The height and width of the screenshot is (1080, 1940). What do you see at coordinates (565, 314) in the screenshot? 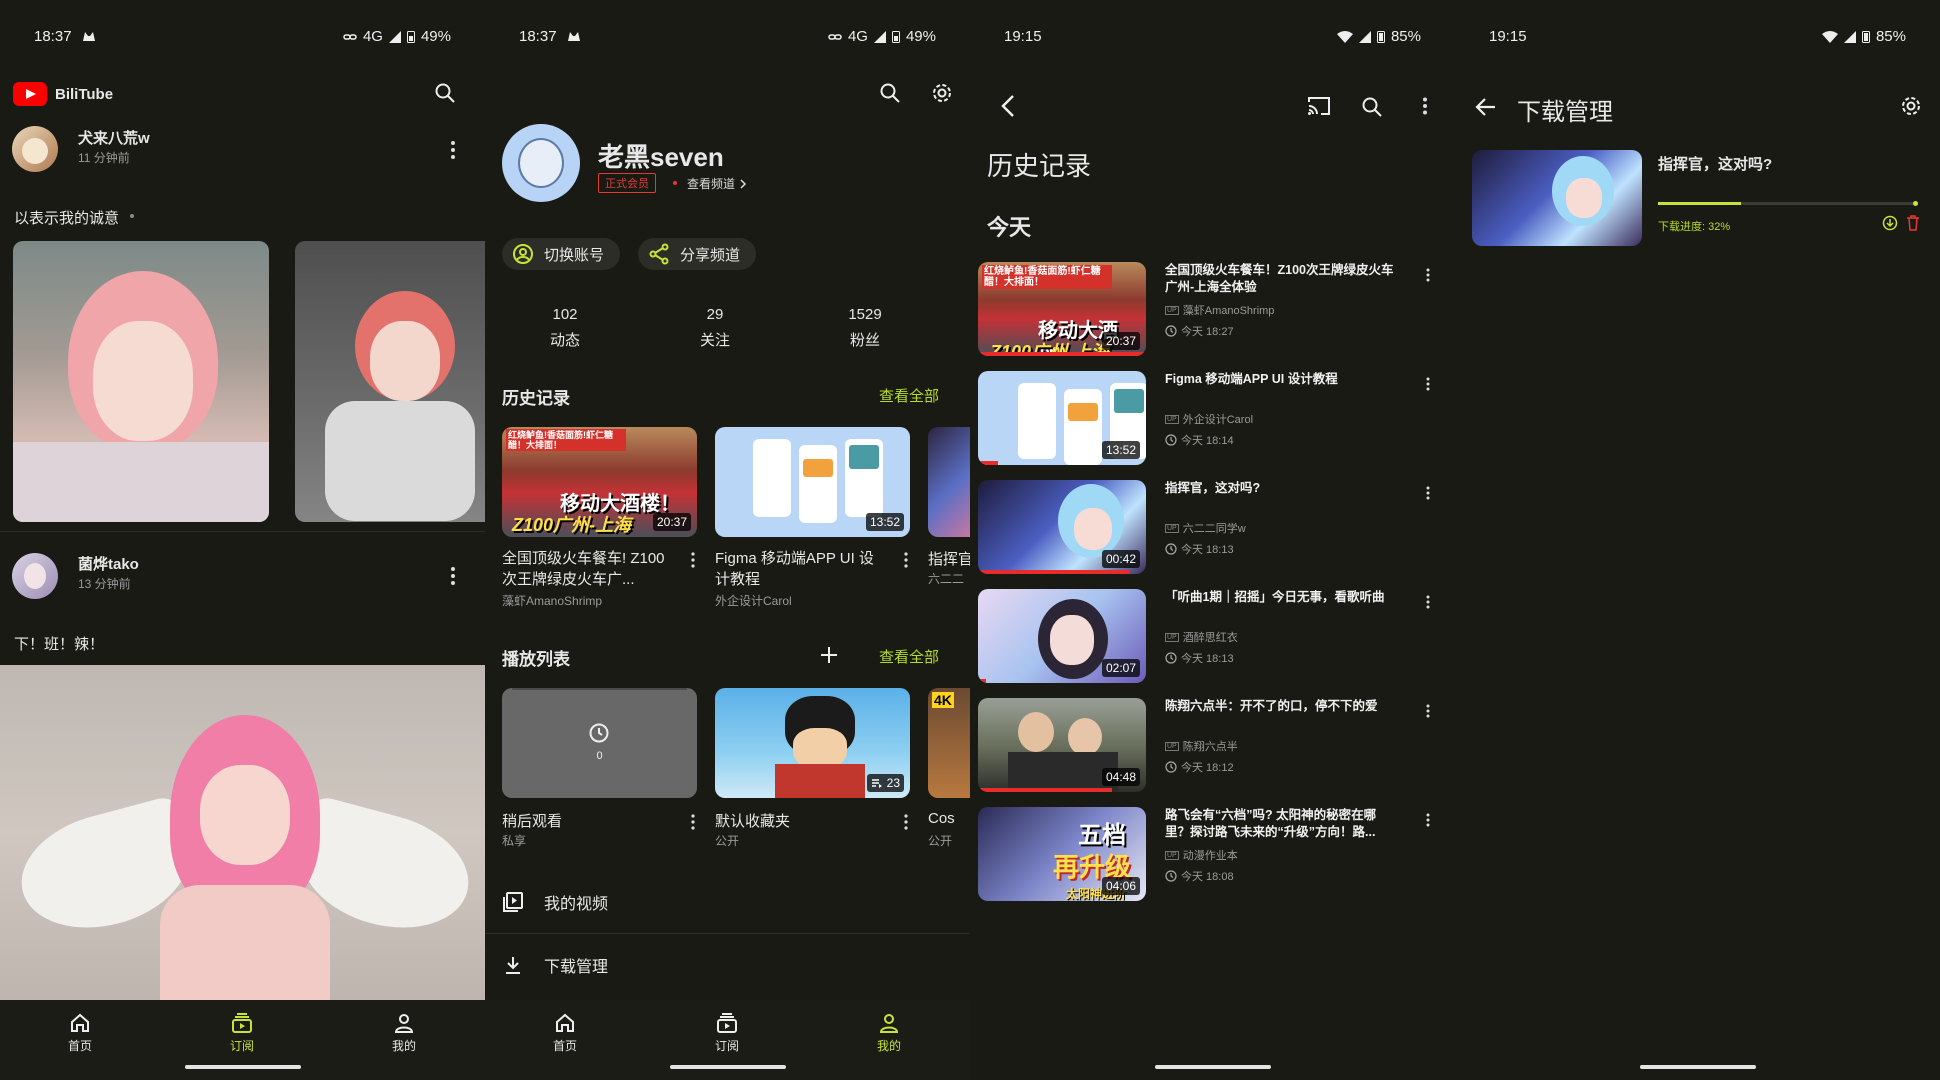
I see `stat-value: 102` at bounding box center [565, 314].